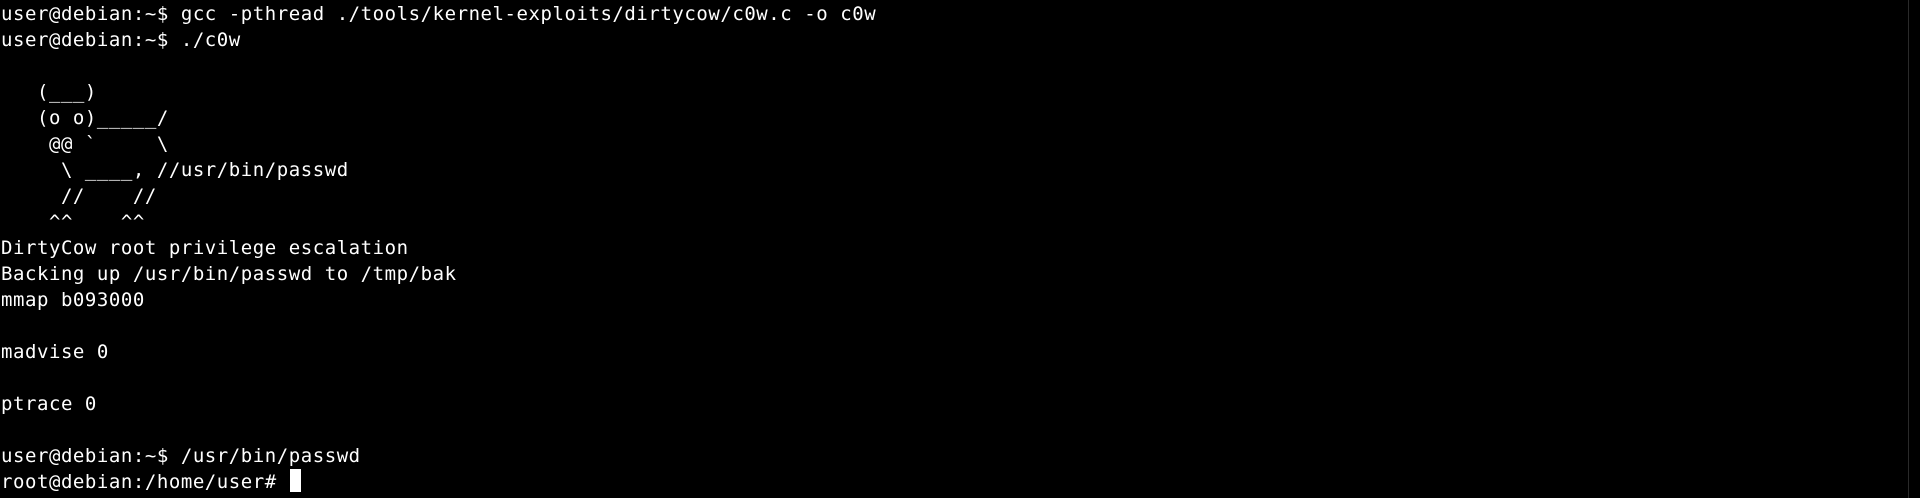 The height and width of the screenshot is (498, 1920). I want to click on terminal-line-ptrace: ptrace 0, so click(49, 404).